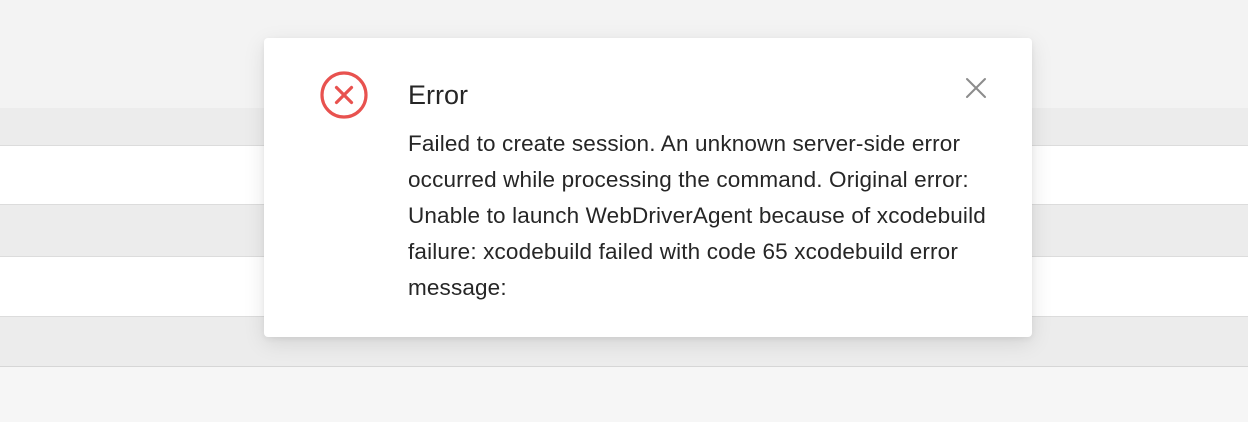  Describe the element at coordinates (624, 394) in the screenshot. I see `background-footer` at that location.